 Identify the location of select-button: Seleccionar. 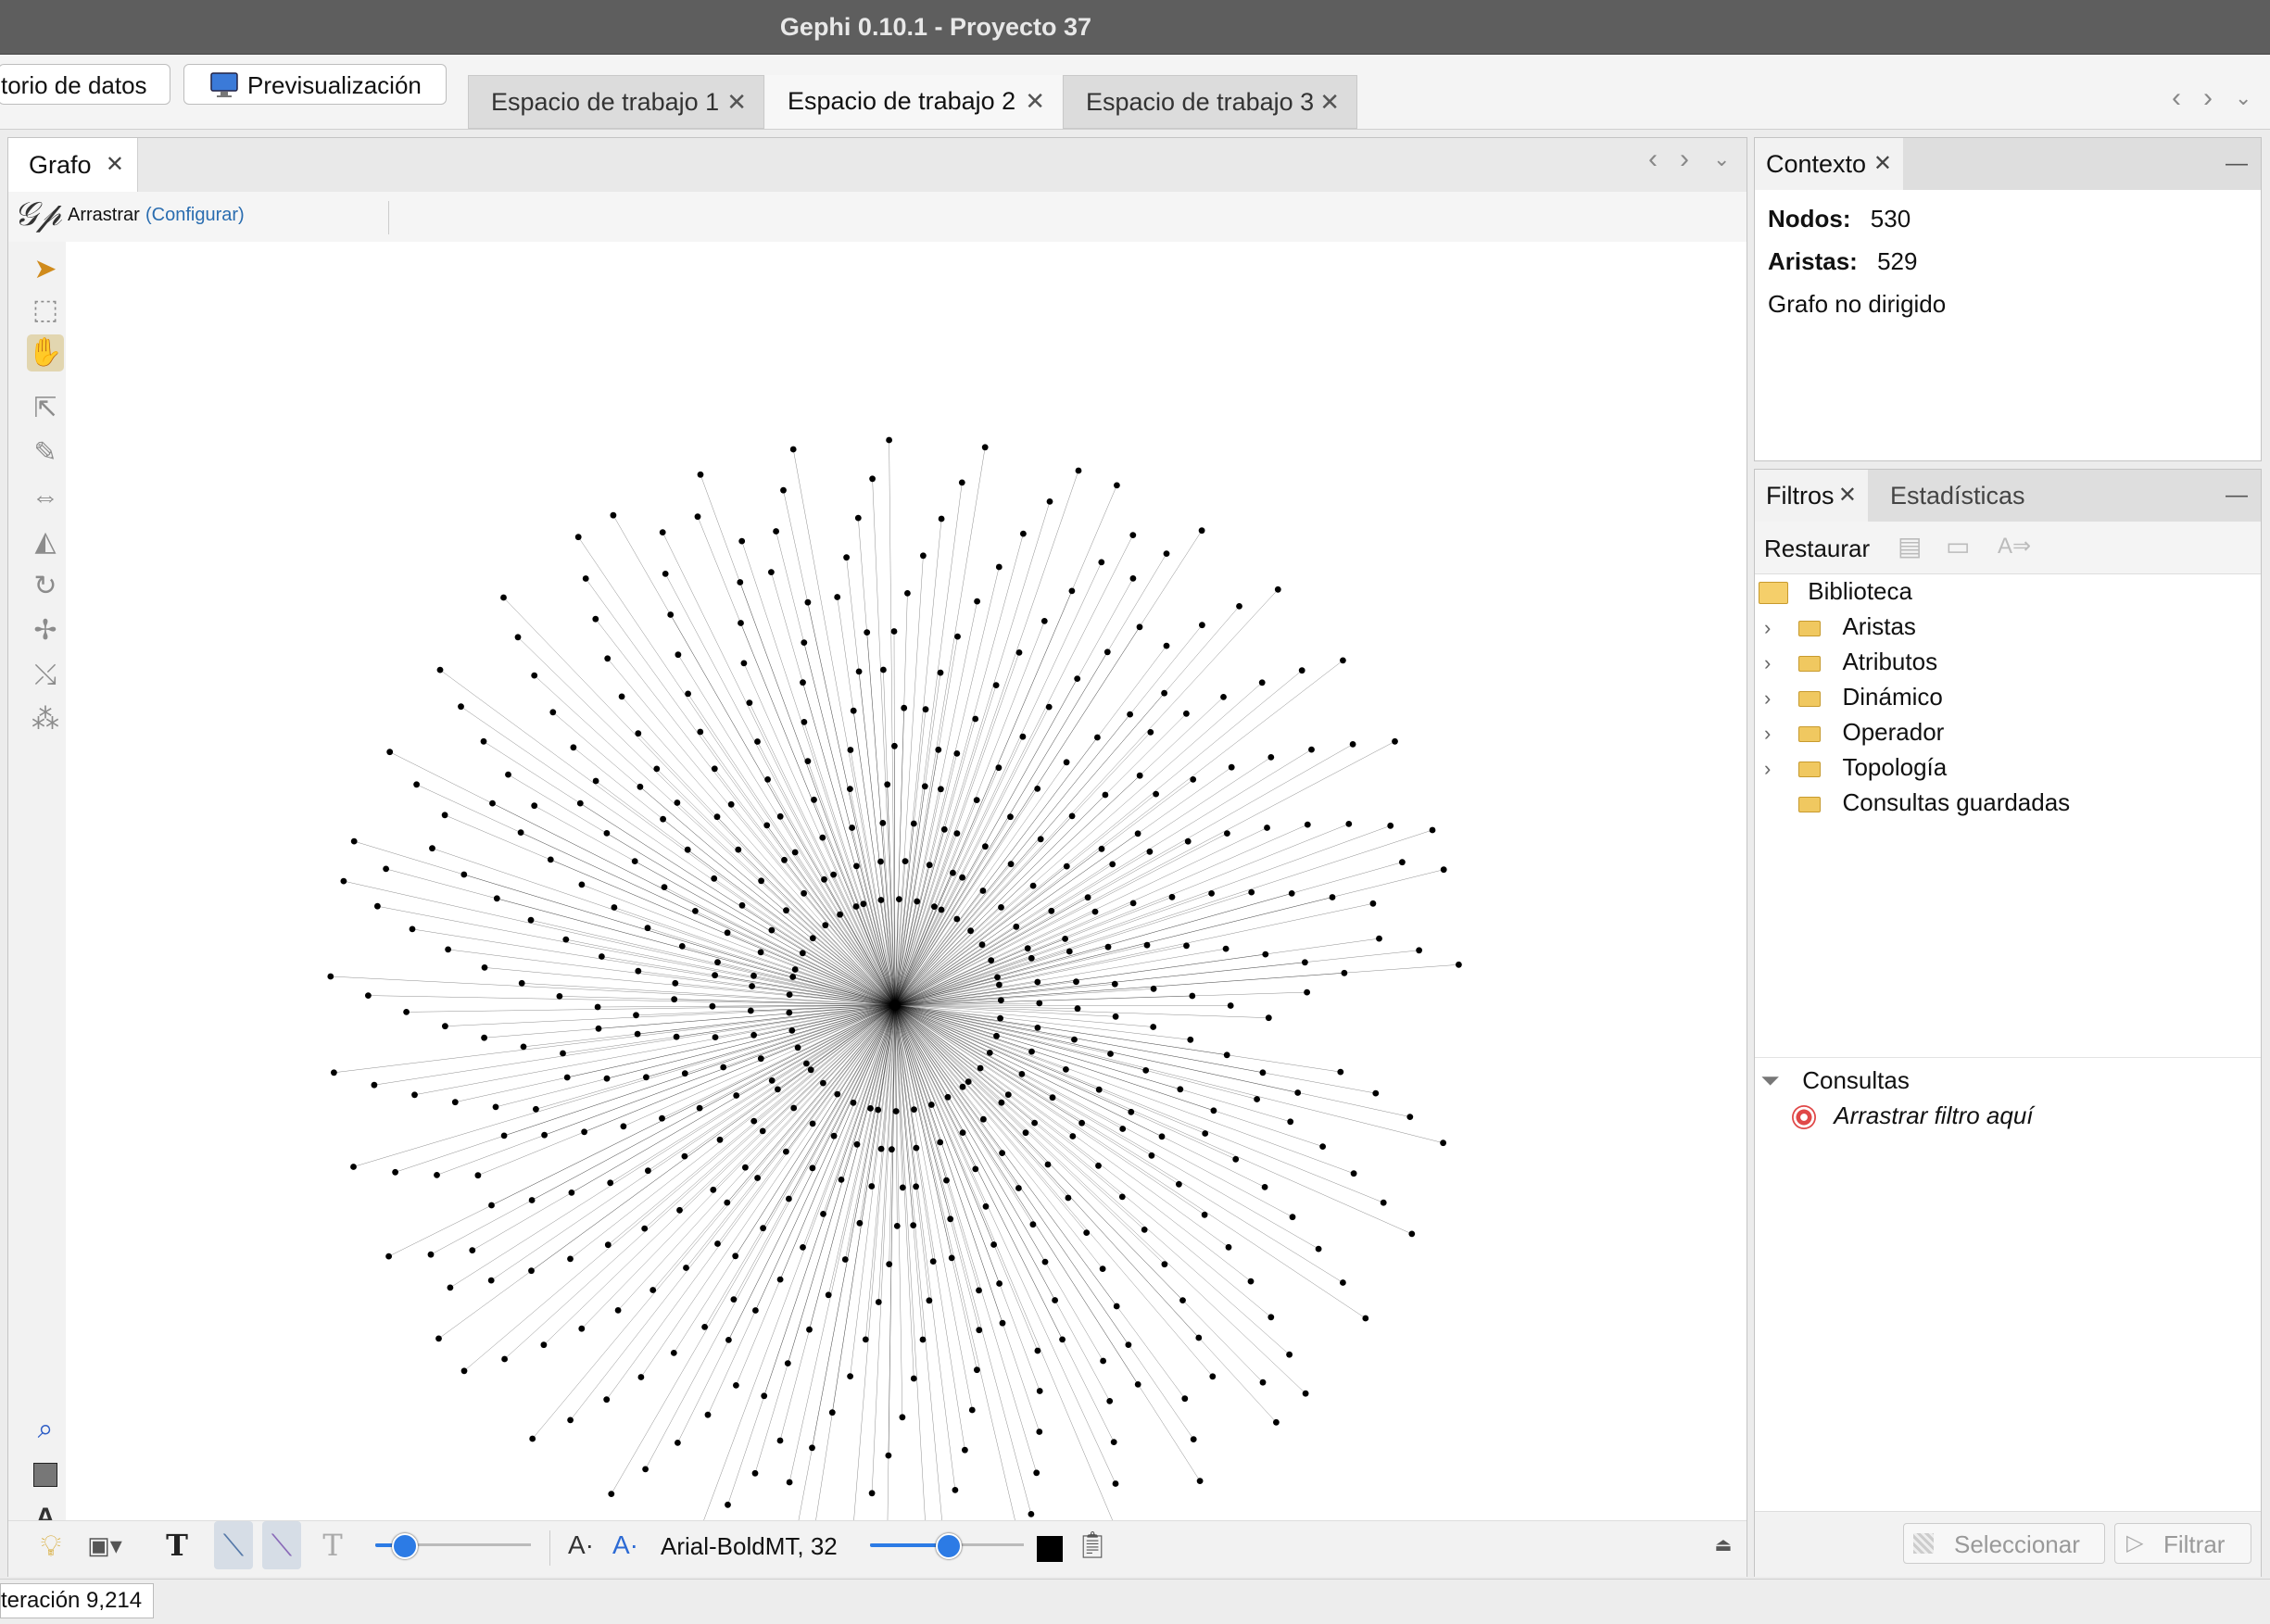
(2004, 1543).